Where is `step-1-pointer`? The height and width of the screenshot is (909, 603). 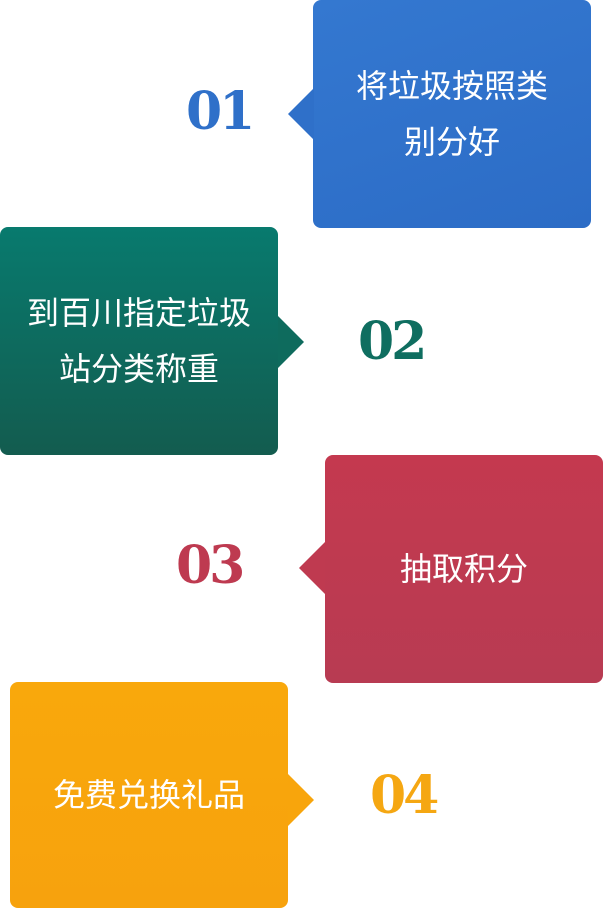 step-1-pointer is located at coordinates (301, 114).